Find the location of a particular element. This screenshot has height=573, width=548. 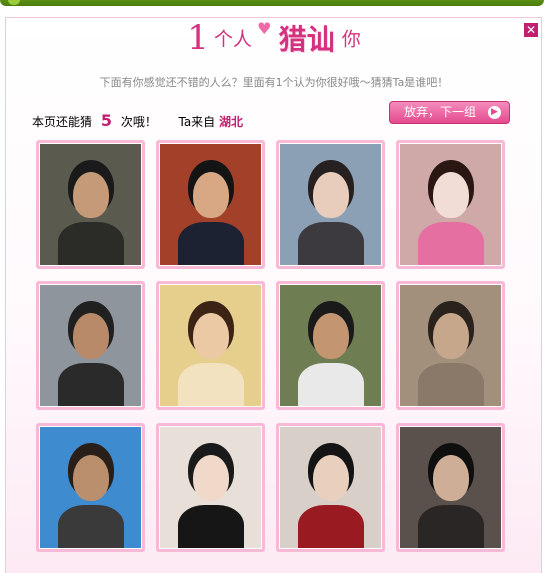

heart-icon: ♥ is located at coordinates (264, 28).